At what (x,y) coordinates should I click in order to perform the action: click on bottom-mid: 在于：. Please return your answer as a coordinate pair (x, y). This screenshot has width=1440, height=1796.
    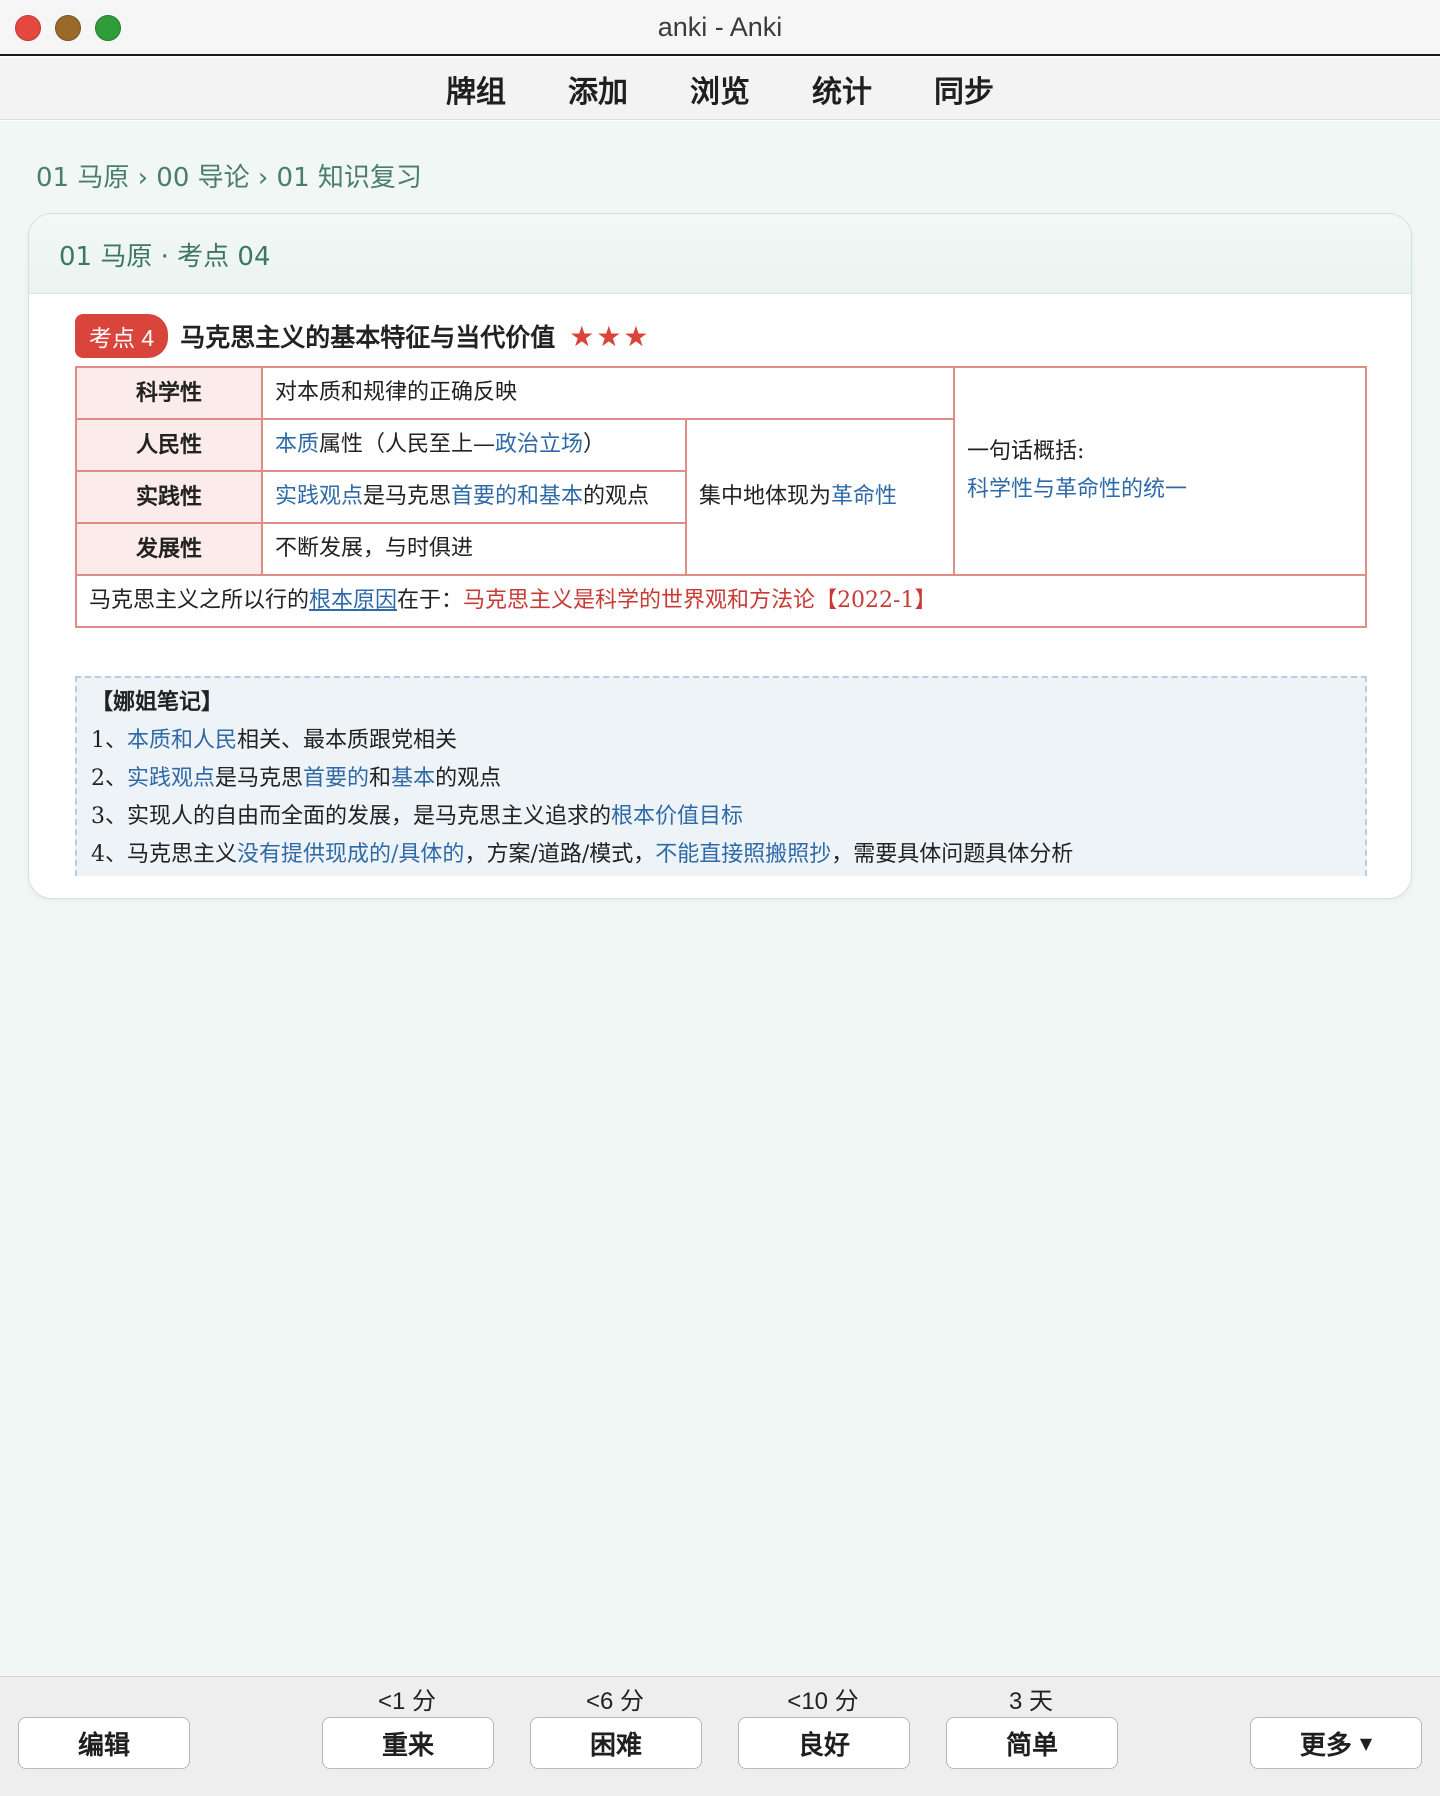
    Looking at the image, I should click on (430, 600).